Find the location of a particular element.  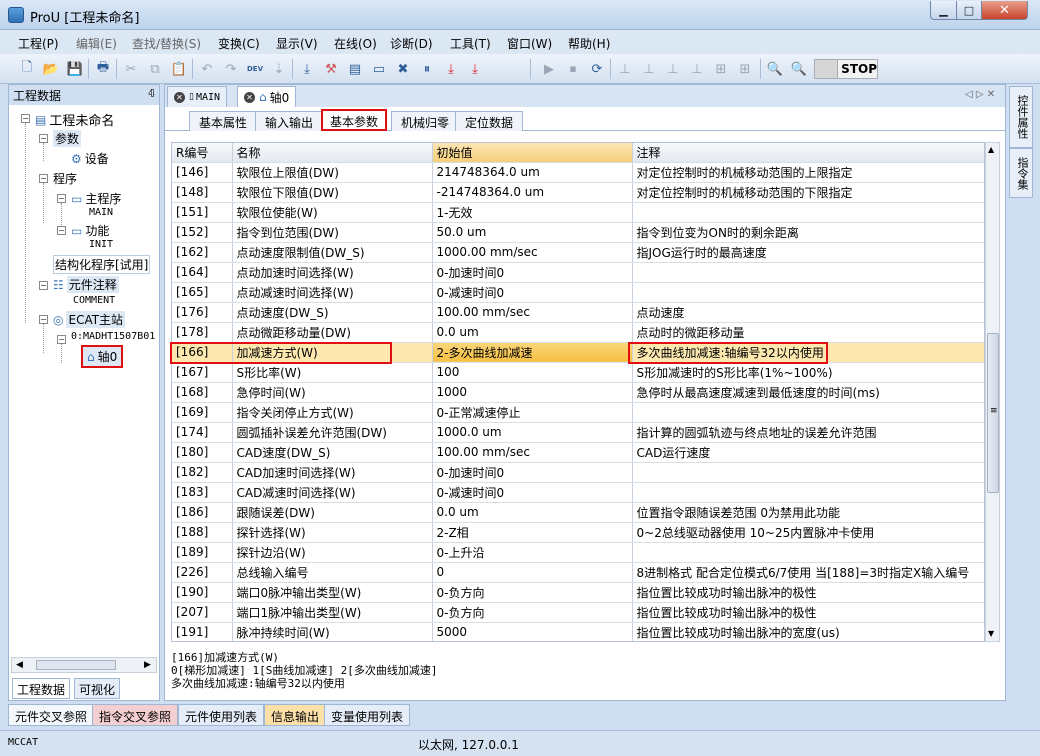

tab-scroll-arrows: ◁ ▷ ✕ is located at coordinates (980, 94).